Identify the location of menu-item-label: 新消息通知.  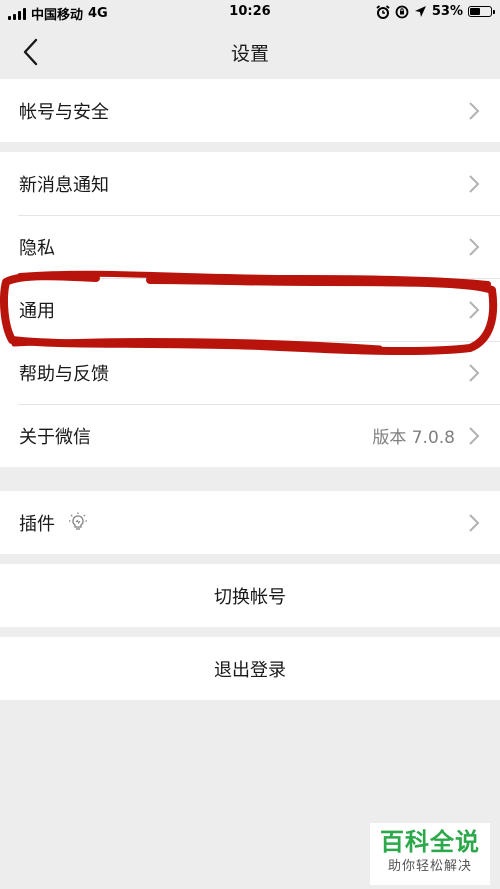
(64, 185).